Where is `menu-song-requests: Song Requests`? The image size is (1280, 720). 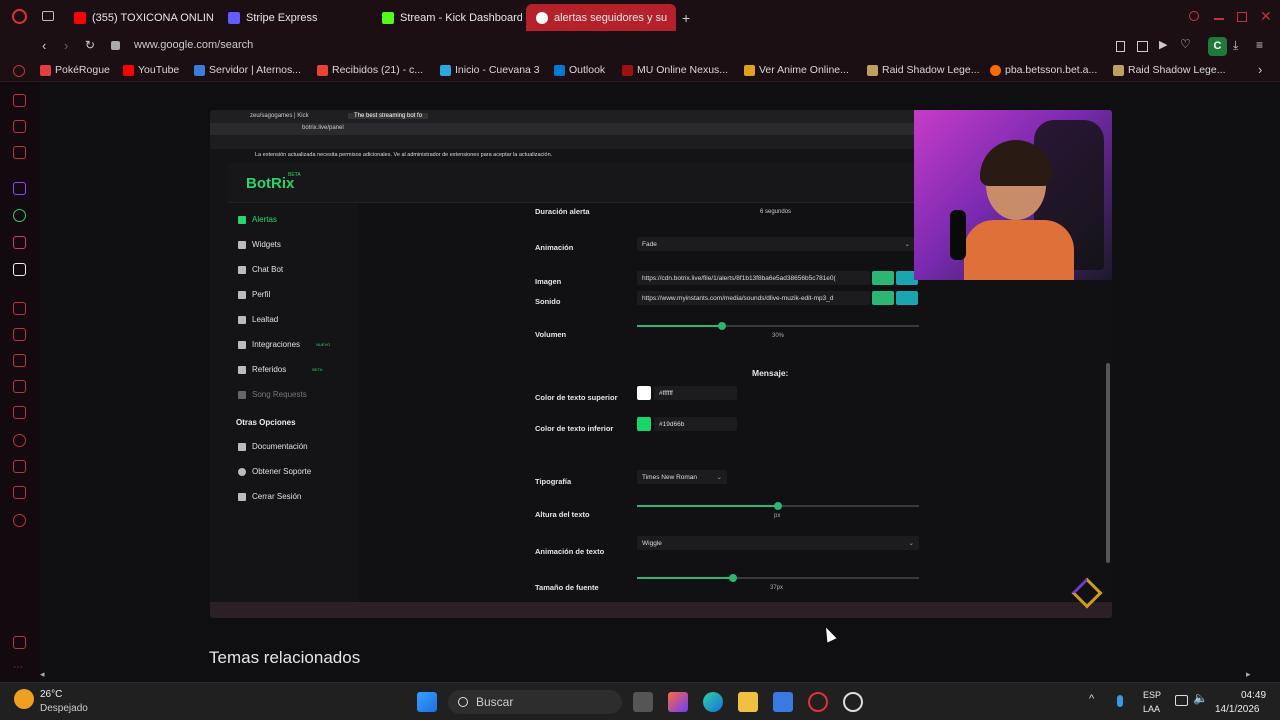
menu-song-requests: Song Requests is located at coordinates (272, 394).